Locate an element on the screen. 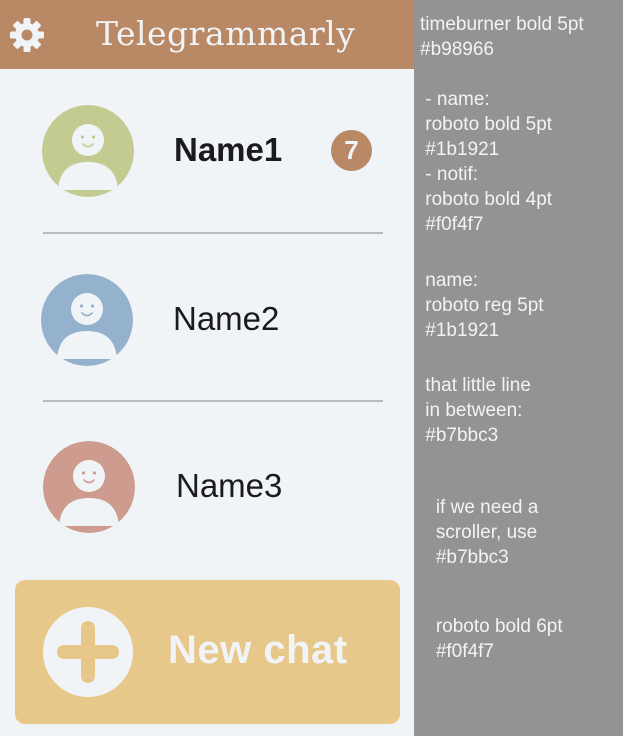 This screenshot has width=623, height=736. unread-badge: 7 is located at coordinates (351, 150).